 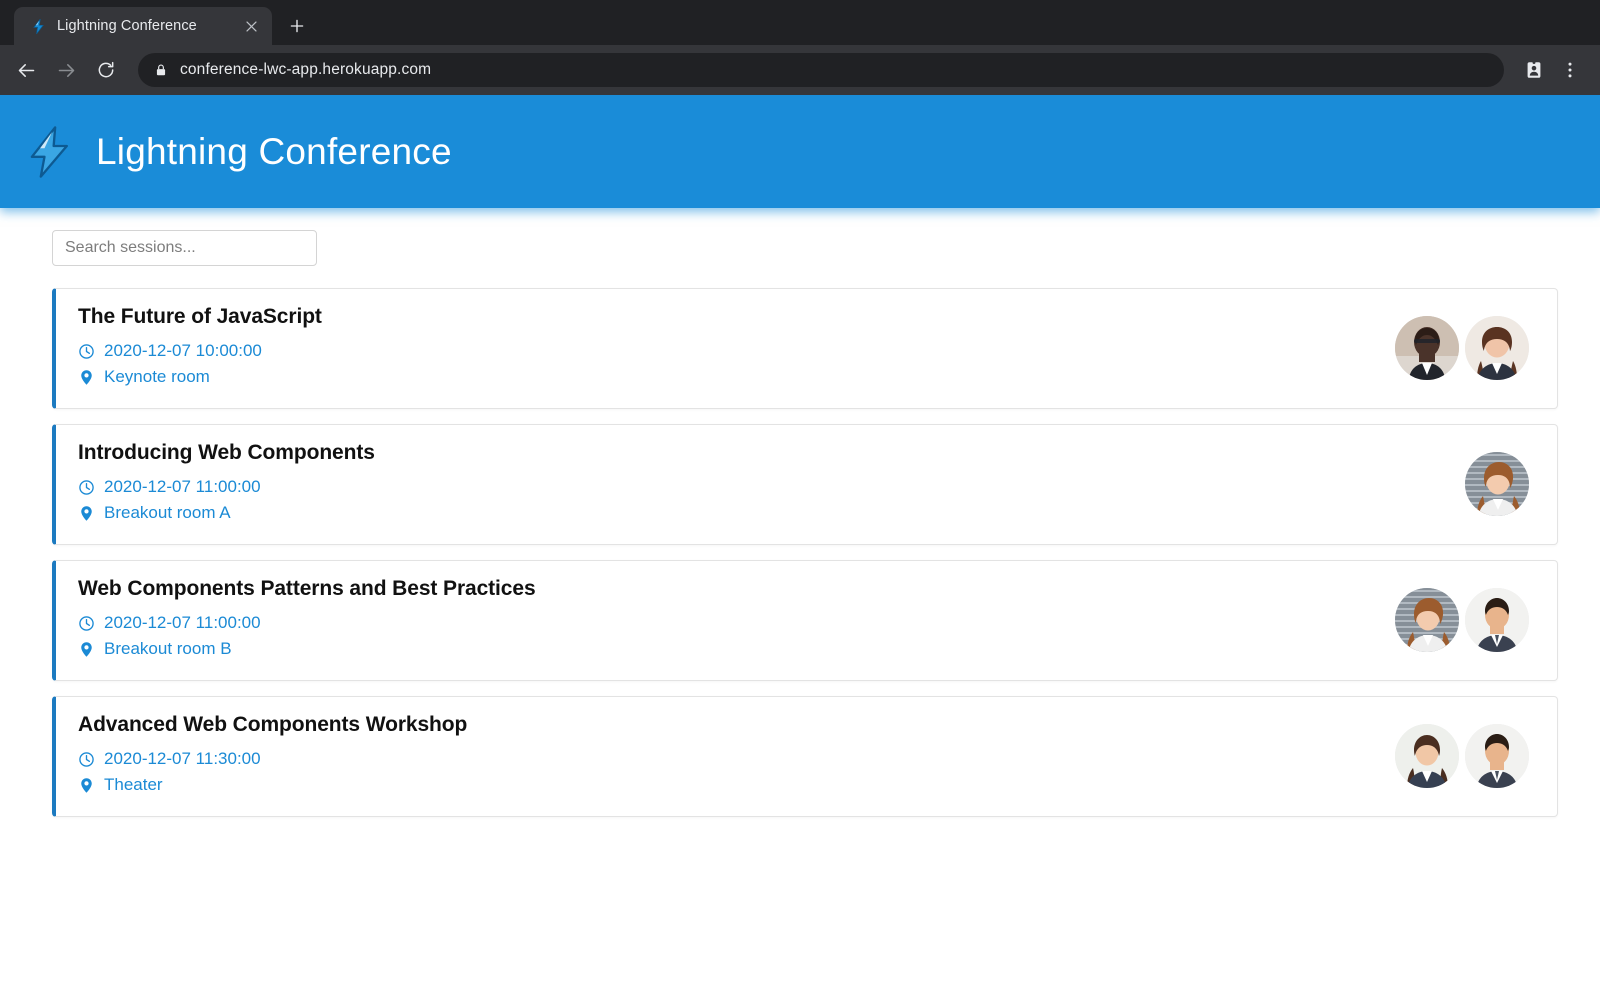 What do you see at coordinates (800, 151) in the screenshot?
I see `app-header: Lightning Conference` at bounding box center [800, 151].